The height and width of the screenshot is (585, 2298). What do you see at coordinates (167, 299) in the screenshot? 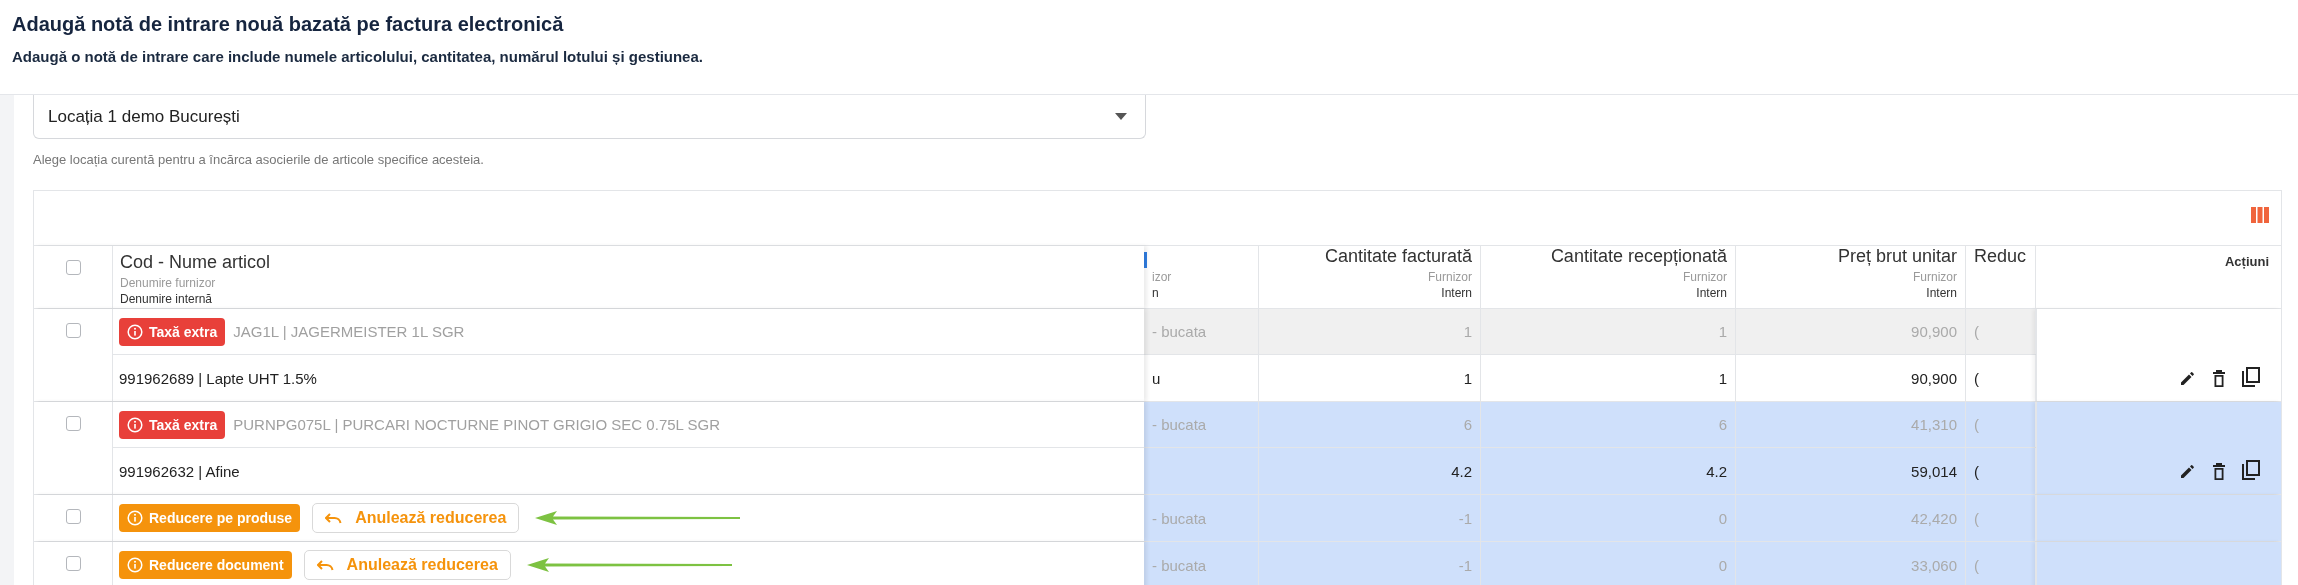
I see `column-sublabel: Denumire internă` at bounding box center [167, 299].